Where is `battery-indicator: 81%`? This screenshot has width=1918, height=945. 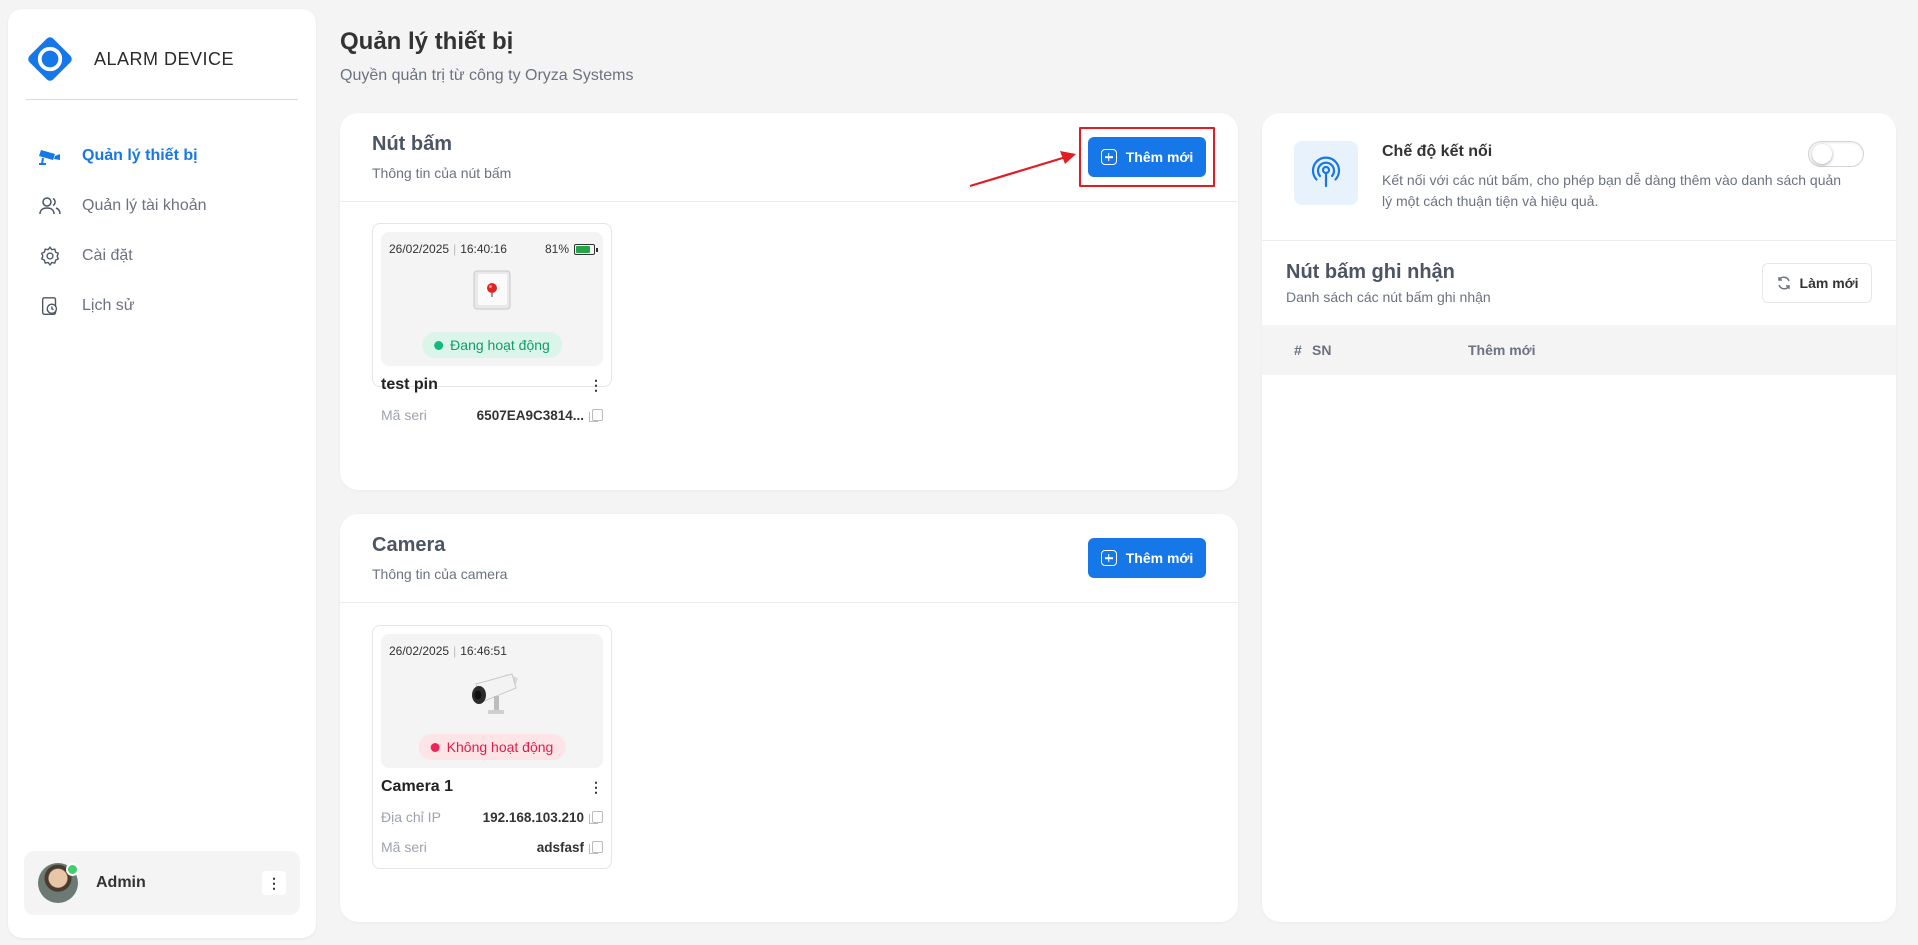
battery-indicator: 81% is located at coordinates (571, 249).